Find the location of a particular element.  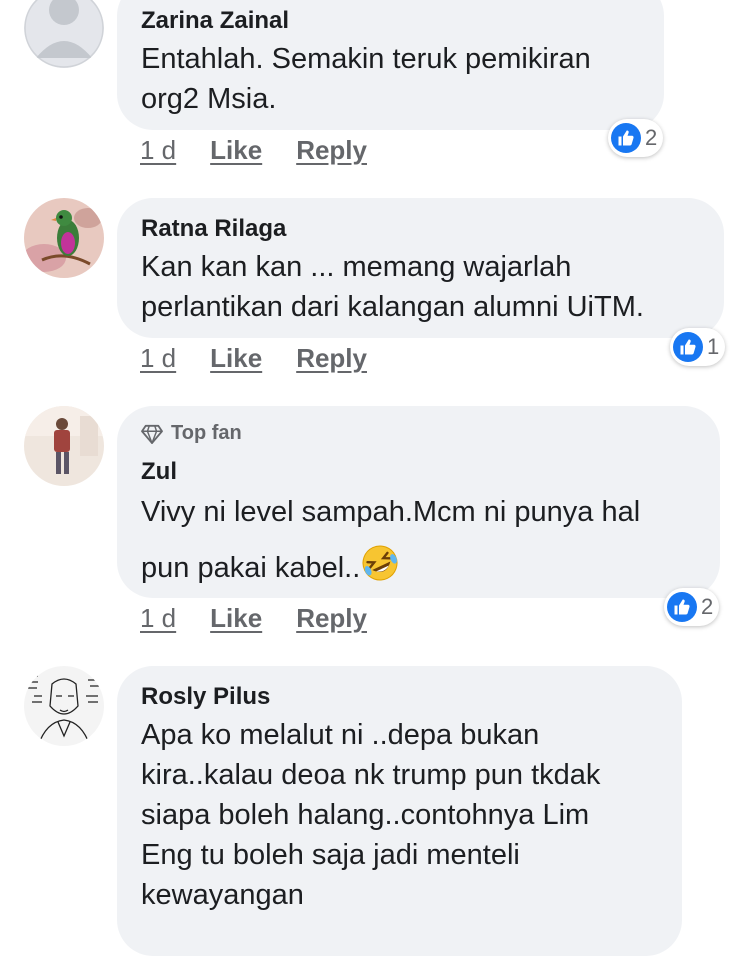

top-fan-label: Top fan is located at coordinates (206, 433).